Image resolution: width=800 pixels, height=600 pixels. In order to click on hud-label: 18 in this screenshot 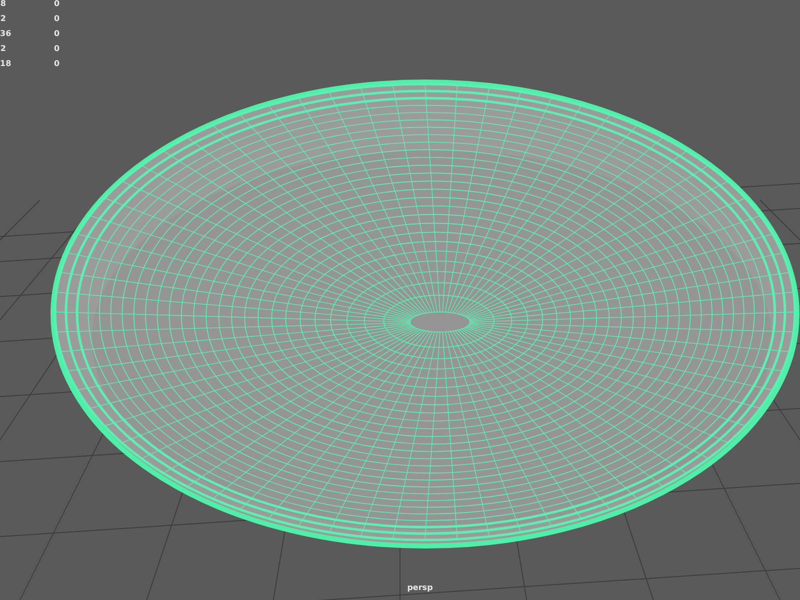, I will do `click(6, 64)`.